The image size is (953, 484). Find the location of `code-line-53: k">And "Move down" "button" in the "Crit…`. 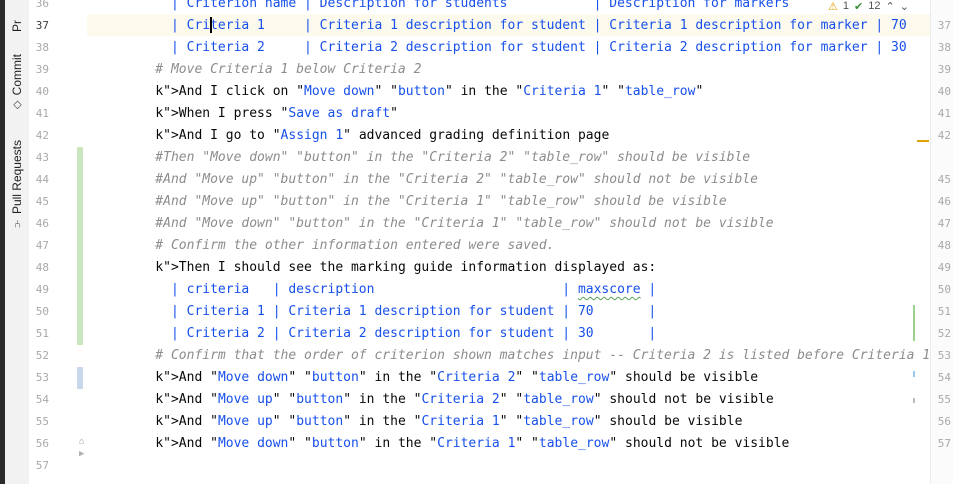

code-line-53: k">And "Move down" "button" in the "Crit… is located at coordinates (457, 377).